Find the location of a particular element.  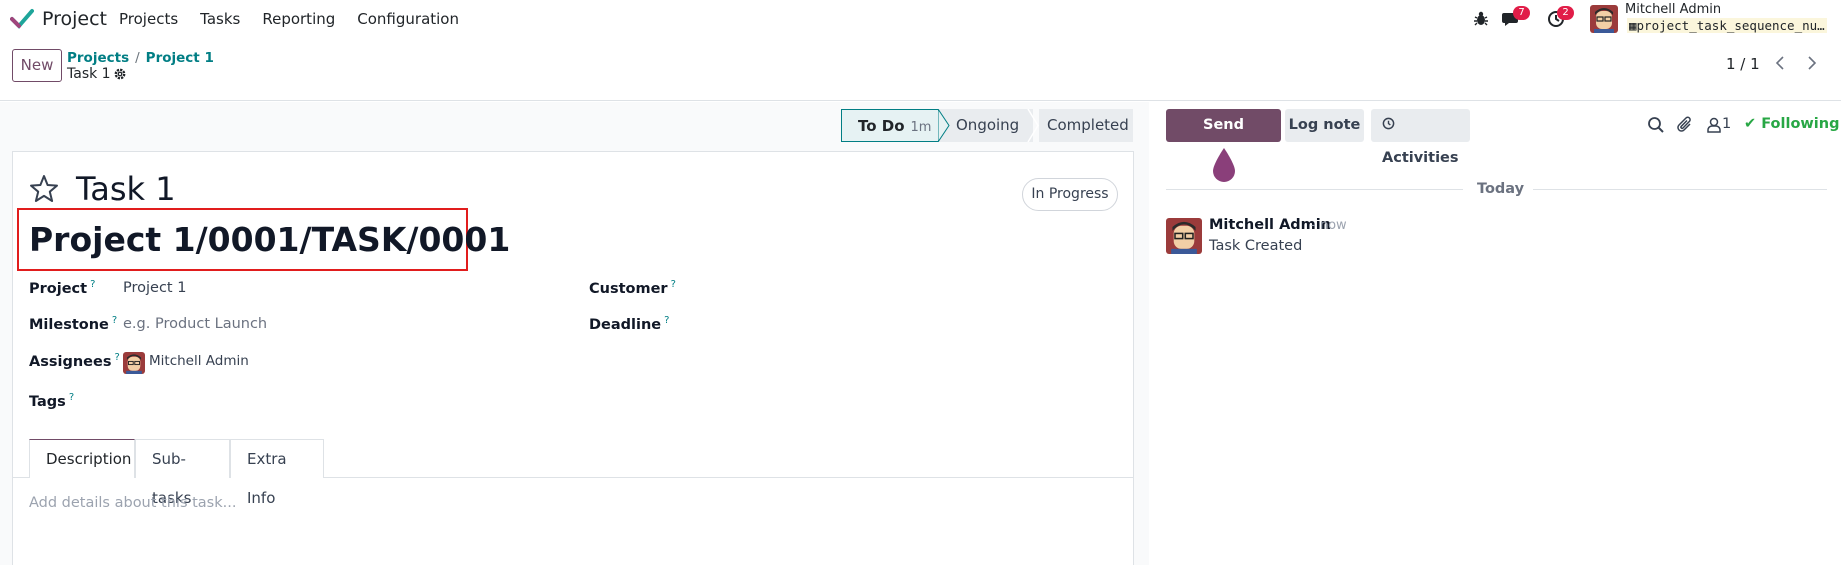

chevron-right-icon is located at coordinates (1812, 63).